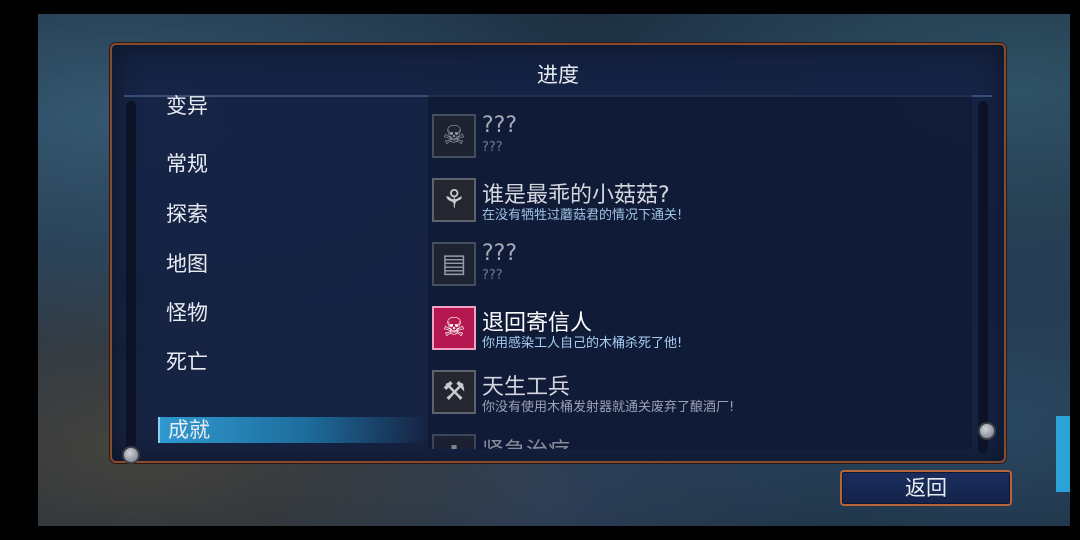  Describe the element at coordinates (454, 392) in the screenshot. I see `wrench-icon: ⚒` at that location.